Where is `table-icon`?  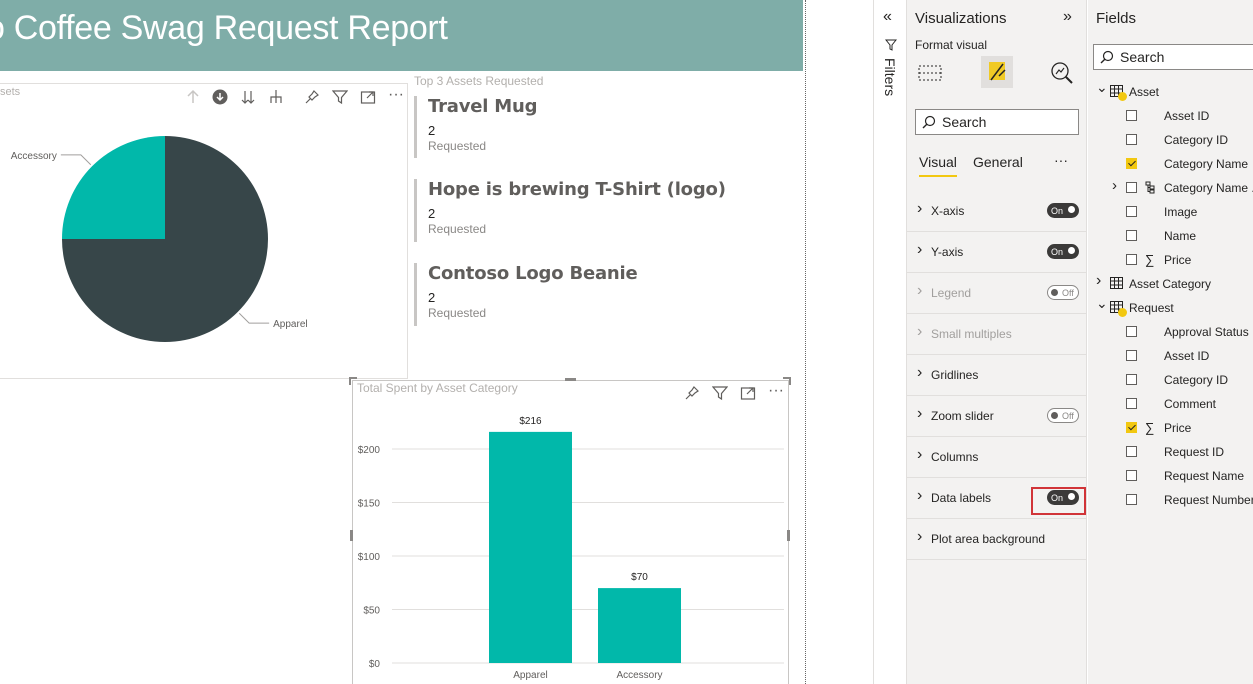 table-icon is located at coordinates (1116, 284).